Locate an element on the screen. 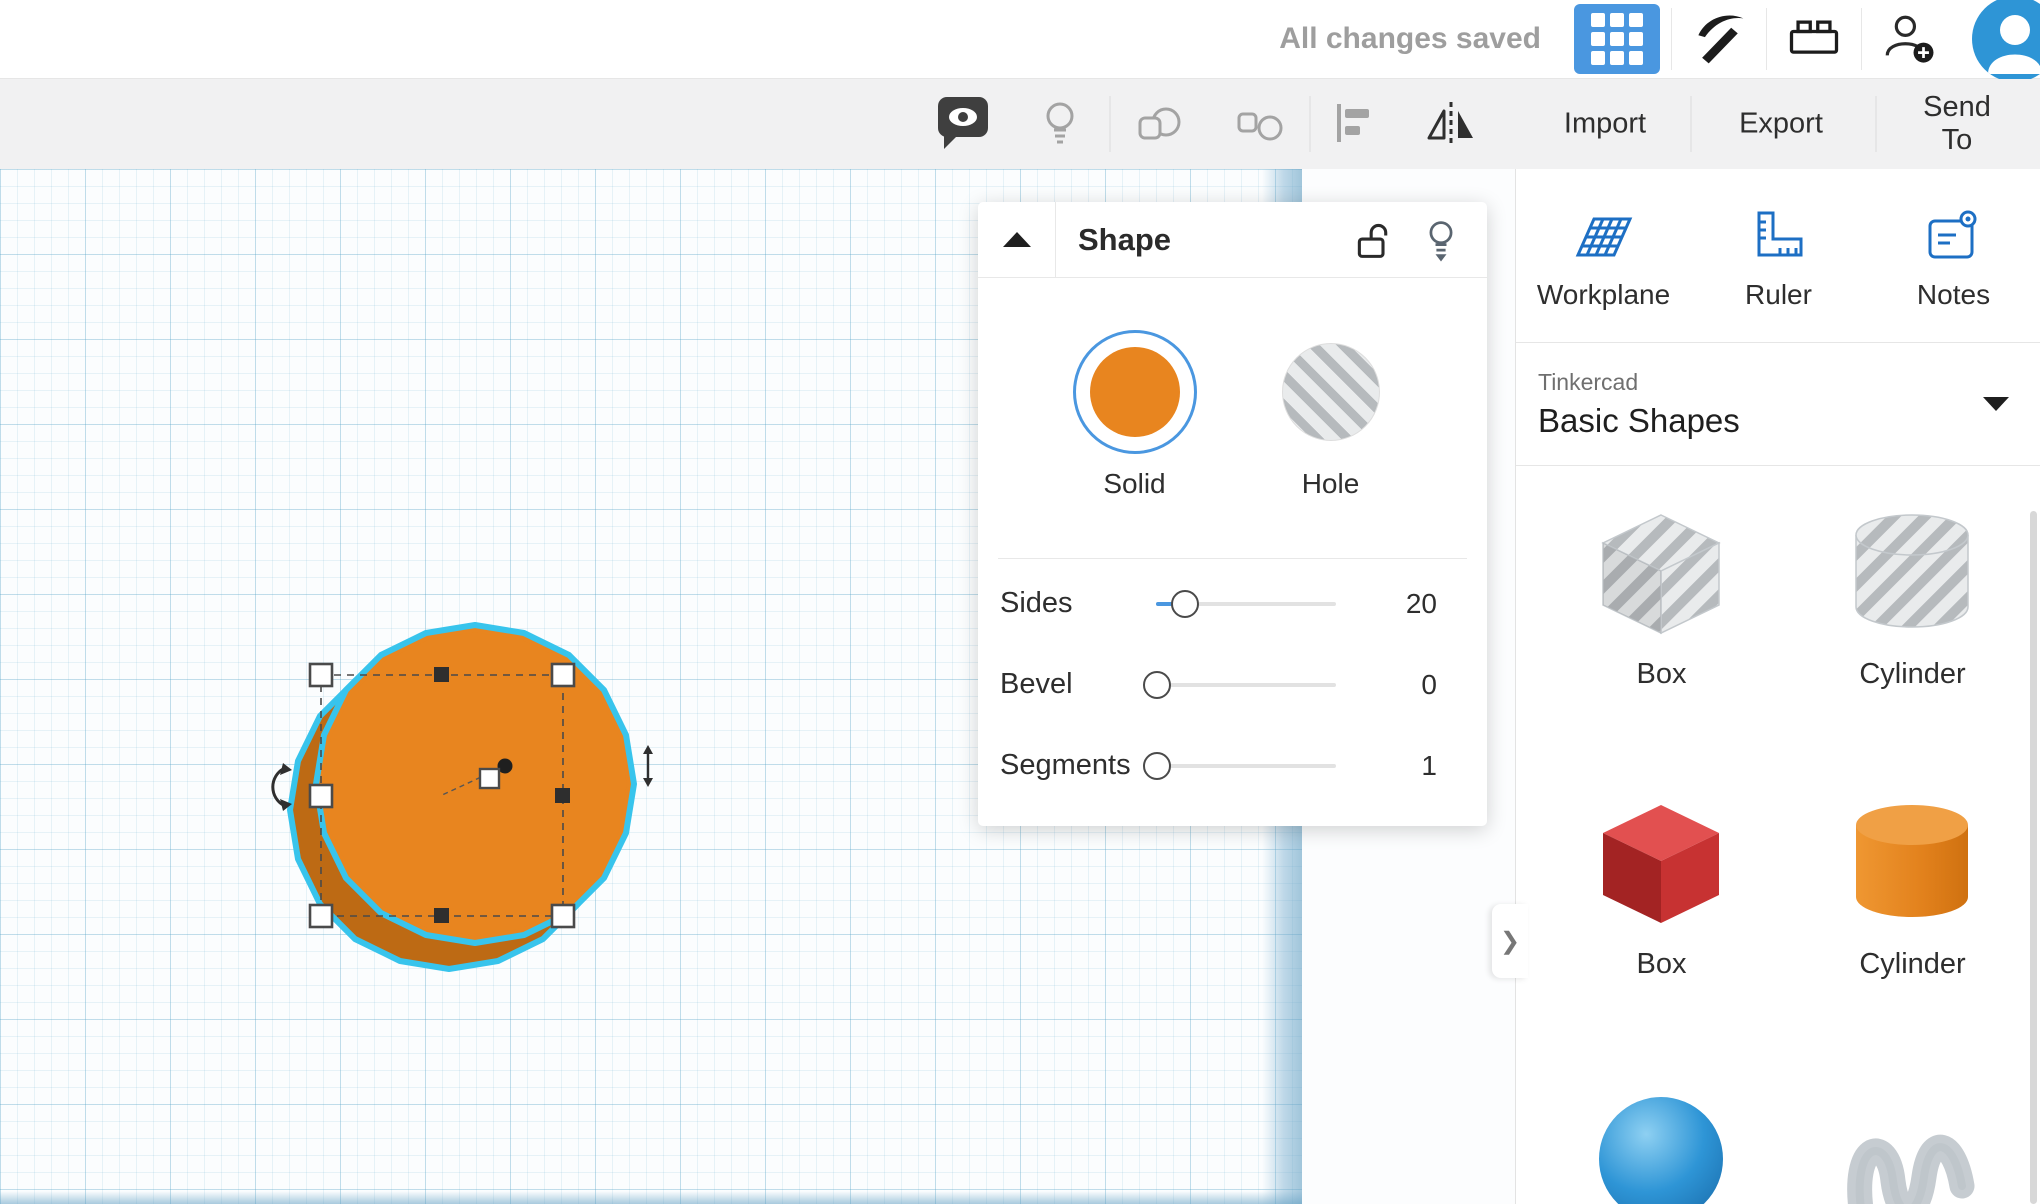 This screenshot has height=1204, width=2040. segments-slider-row: Segments 1 is located at coordinates (1232, 765).